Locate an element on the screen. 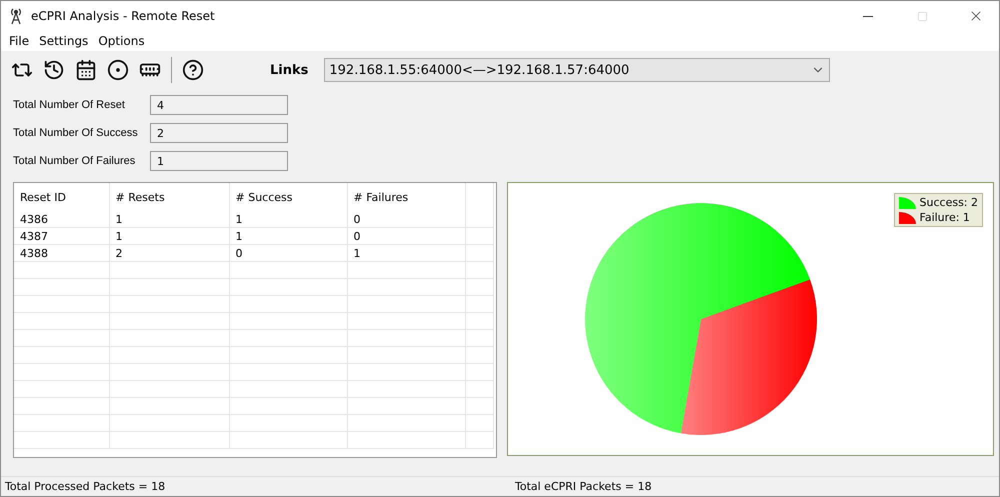 The height and width of the screenshot is (497, 1000). links-label: Links is located at coordinates (289, 70).